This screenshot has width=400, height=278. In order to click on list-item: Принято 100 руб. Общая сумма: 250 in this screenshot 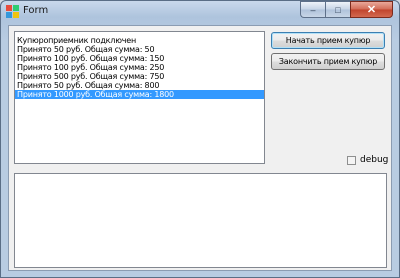, I will do `click(139, 67)`.